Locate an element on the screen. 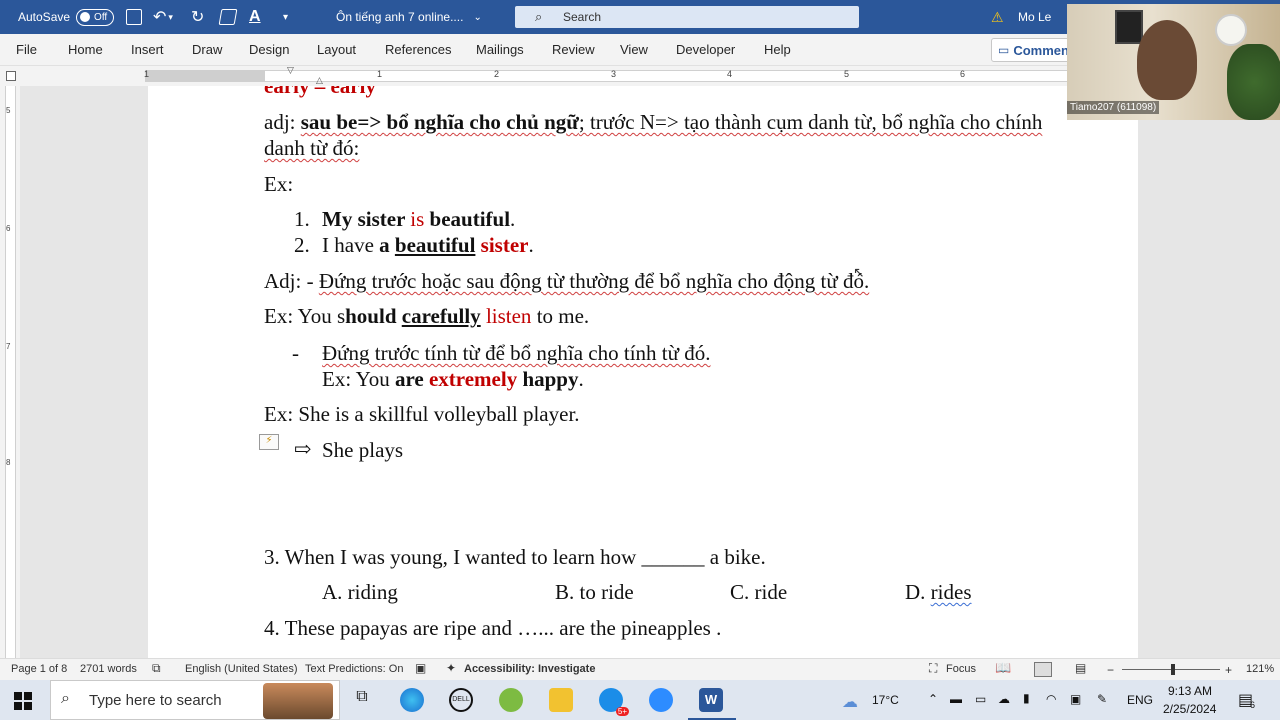  proofing-icon: ⧉ is located at coordinates (156, 668).